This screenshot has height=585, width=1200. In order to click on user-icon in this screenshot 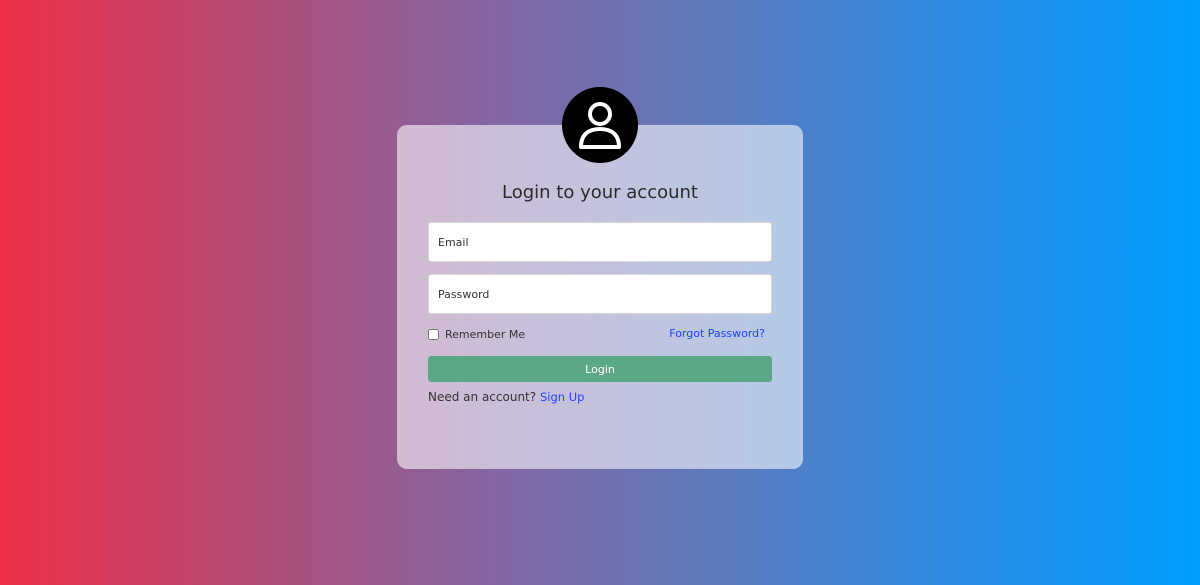, I will do `click(600, 125)`.